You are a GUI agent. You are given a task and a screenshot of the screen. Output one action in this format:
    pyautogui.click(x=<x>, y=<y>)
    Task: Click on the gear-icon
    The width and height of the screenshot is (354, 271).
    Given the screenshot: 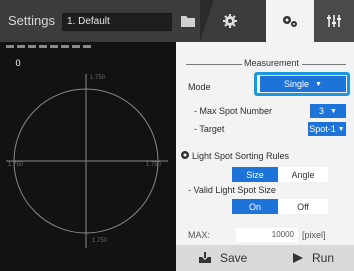 What is the action you would take?
    pyautogui.click(x=230, y=21)
    